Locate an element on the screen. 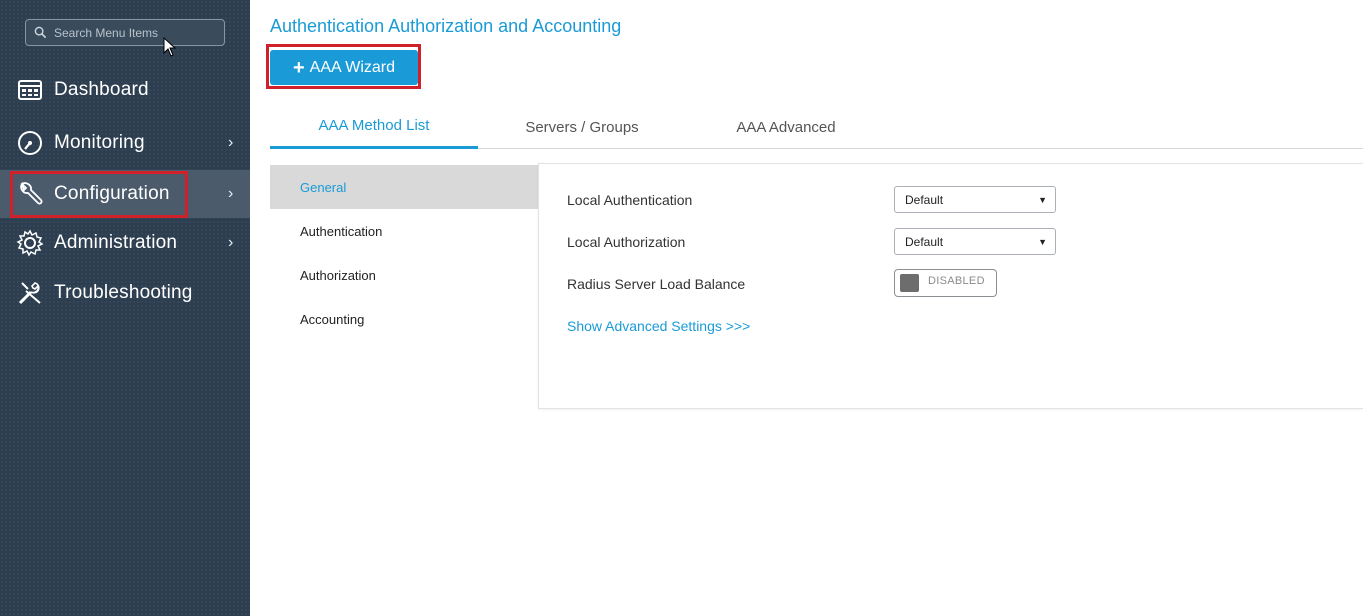 The image size is (1363, 616). toggle-state: DISABLED is located at coordinates (956, 281).